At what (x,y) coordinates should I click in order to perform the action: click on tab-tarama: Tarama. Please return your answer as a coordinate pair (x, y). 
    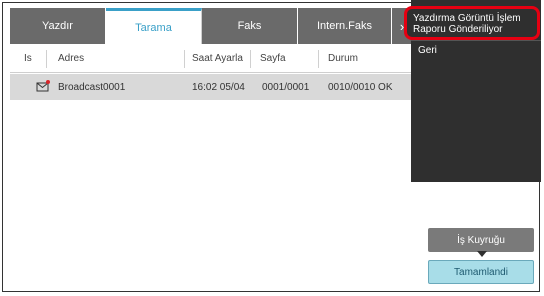
    Looking at the image, I should click on (154, 26).